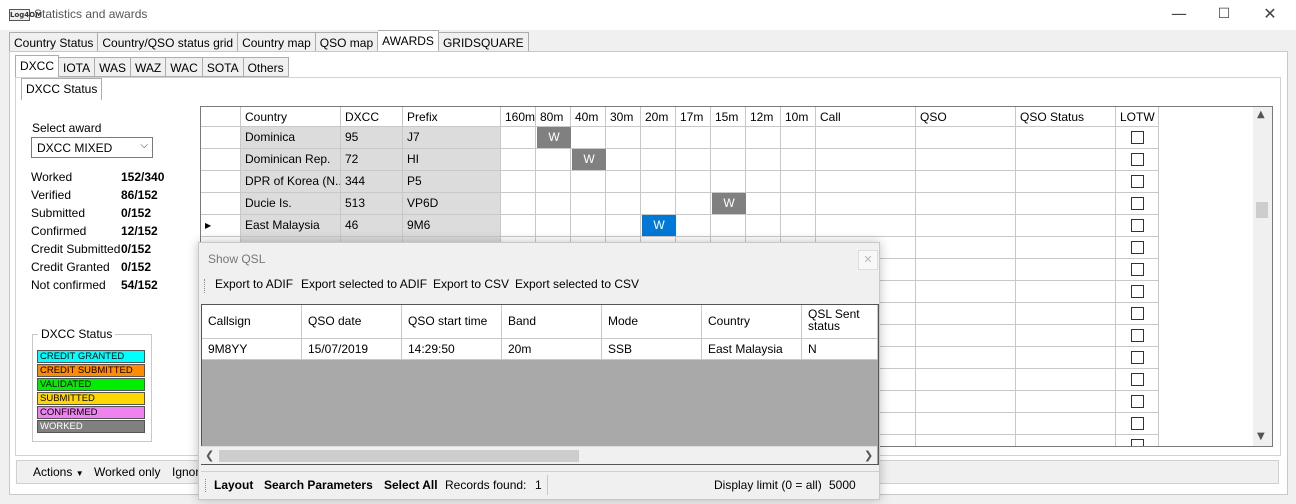  Describe the element at coordinates (623, 117) in the screenshot. I see `grid-header-30m: 30m` at that location.